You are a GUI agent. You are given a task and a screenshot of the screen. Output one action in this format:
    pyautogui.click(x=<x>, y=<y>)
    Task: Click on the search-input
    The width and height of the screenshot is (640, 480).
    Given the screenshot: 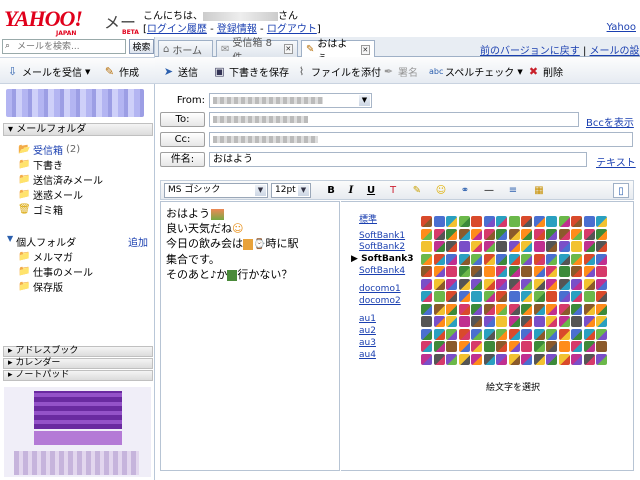 What is the action you would take?
    pyautogui.click(x=64, y=46)
    